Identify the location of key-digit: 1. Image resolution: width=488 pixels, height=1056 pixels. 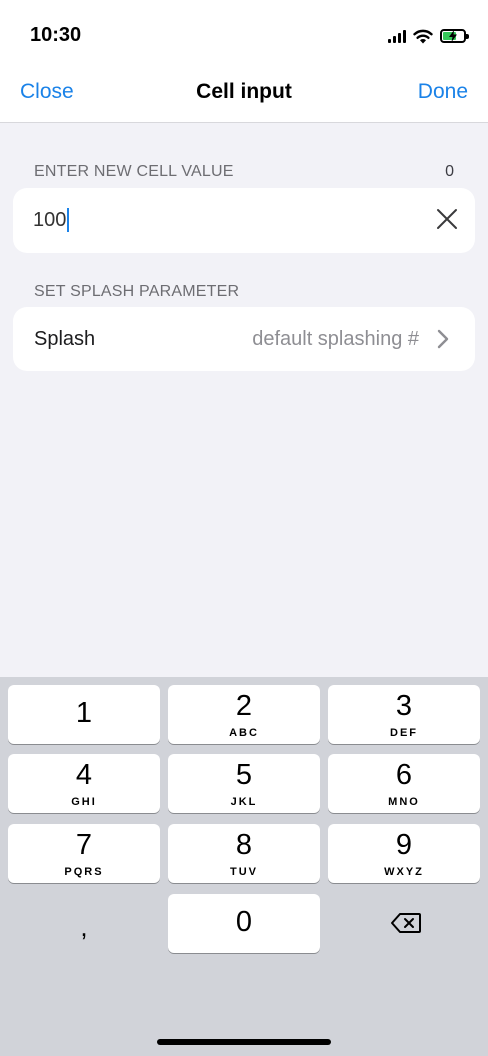
(84, 713).